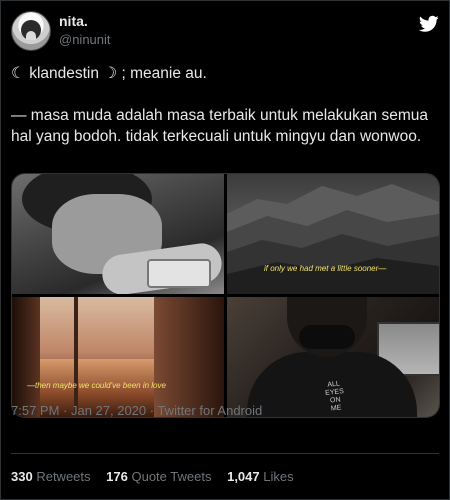 This screenshot has height=500, width=450. Describe the element at coordinates (179, 273) in the screenshot. I see `photo-camera-shape` at that location.